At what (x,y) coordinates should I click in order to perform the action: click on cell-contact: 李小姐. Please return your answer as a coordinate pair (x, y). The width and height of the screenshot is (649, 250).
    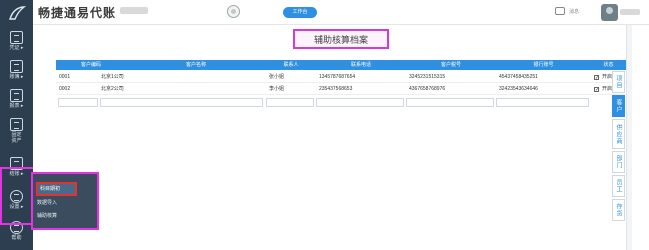
    Looking at the image, I should click on (277, 89).